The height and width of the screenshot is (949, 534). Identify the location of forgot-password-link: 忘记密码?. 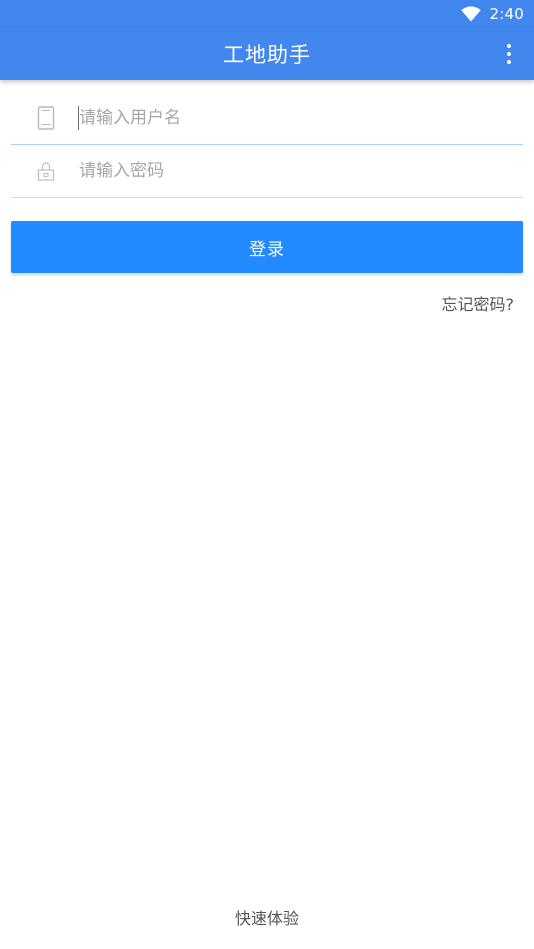
(478, 303).